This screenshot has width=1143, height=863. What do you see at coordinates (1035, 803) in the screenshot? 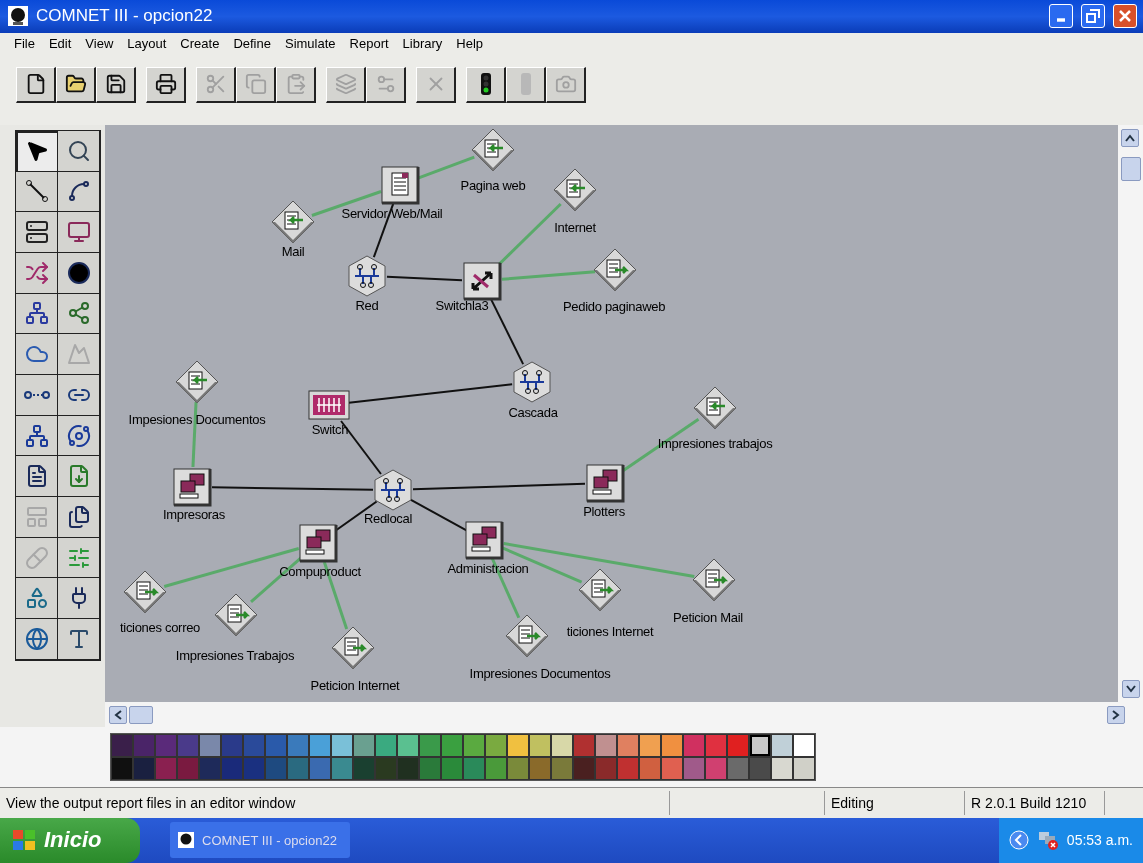
I see `status-version: R 2.0.1 Build 1210` at bounding box center [1035, 803].